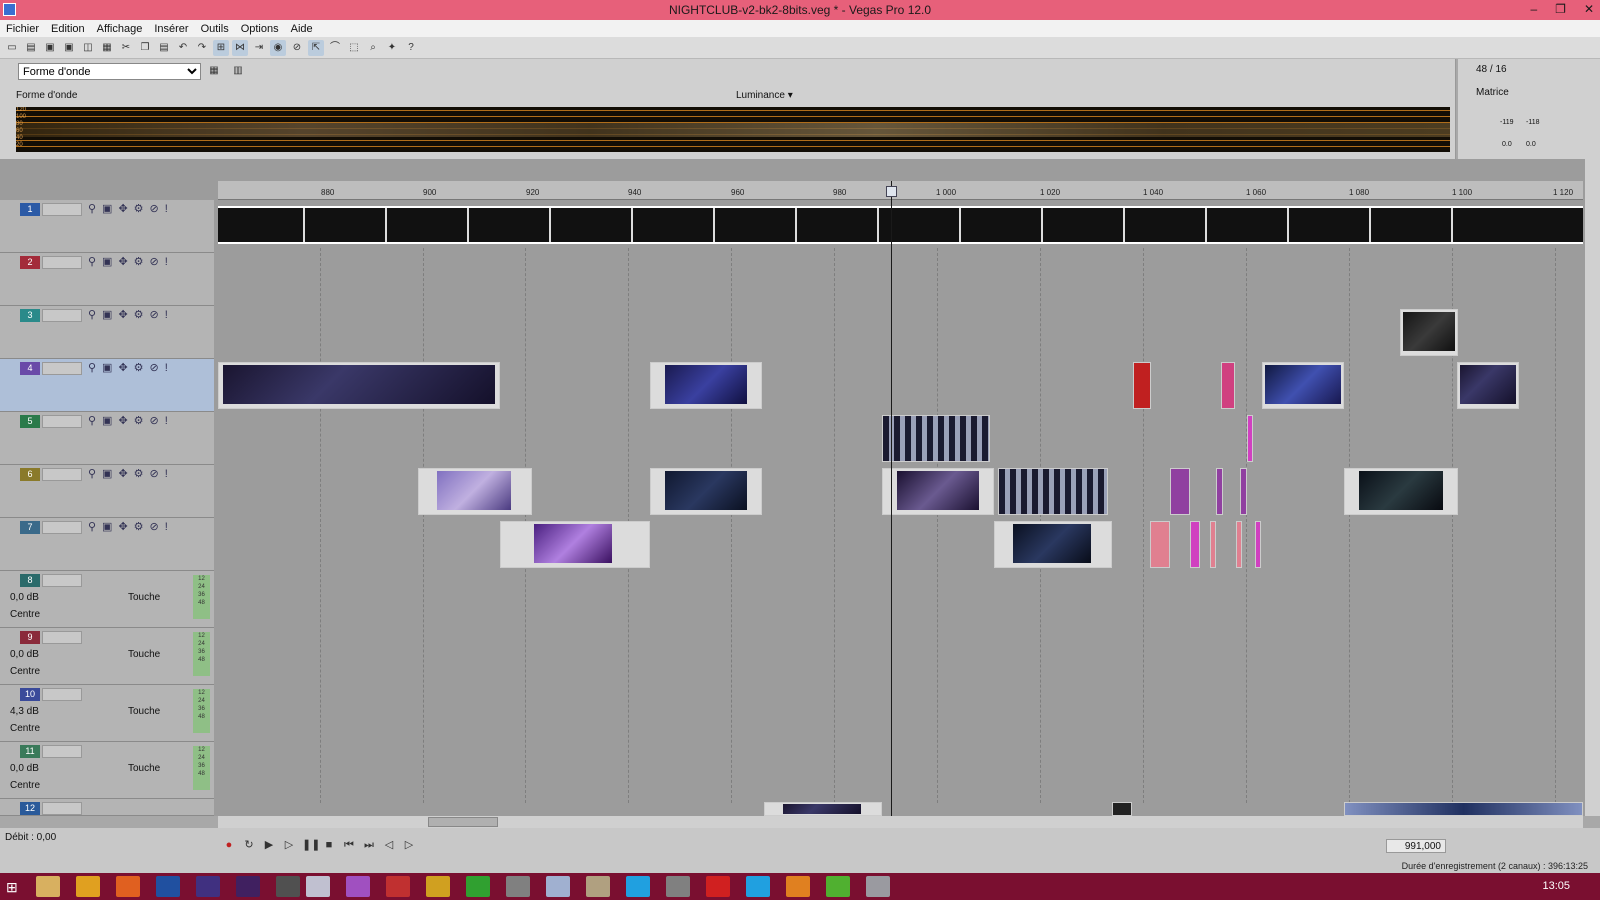 This screenshot has height=900, width=1600. Describe the element at coordinates (22, 29) in the screenshot. I see `menu-fichier: Fichier` at that location.